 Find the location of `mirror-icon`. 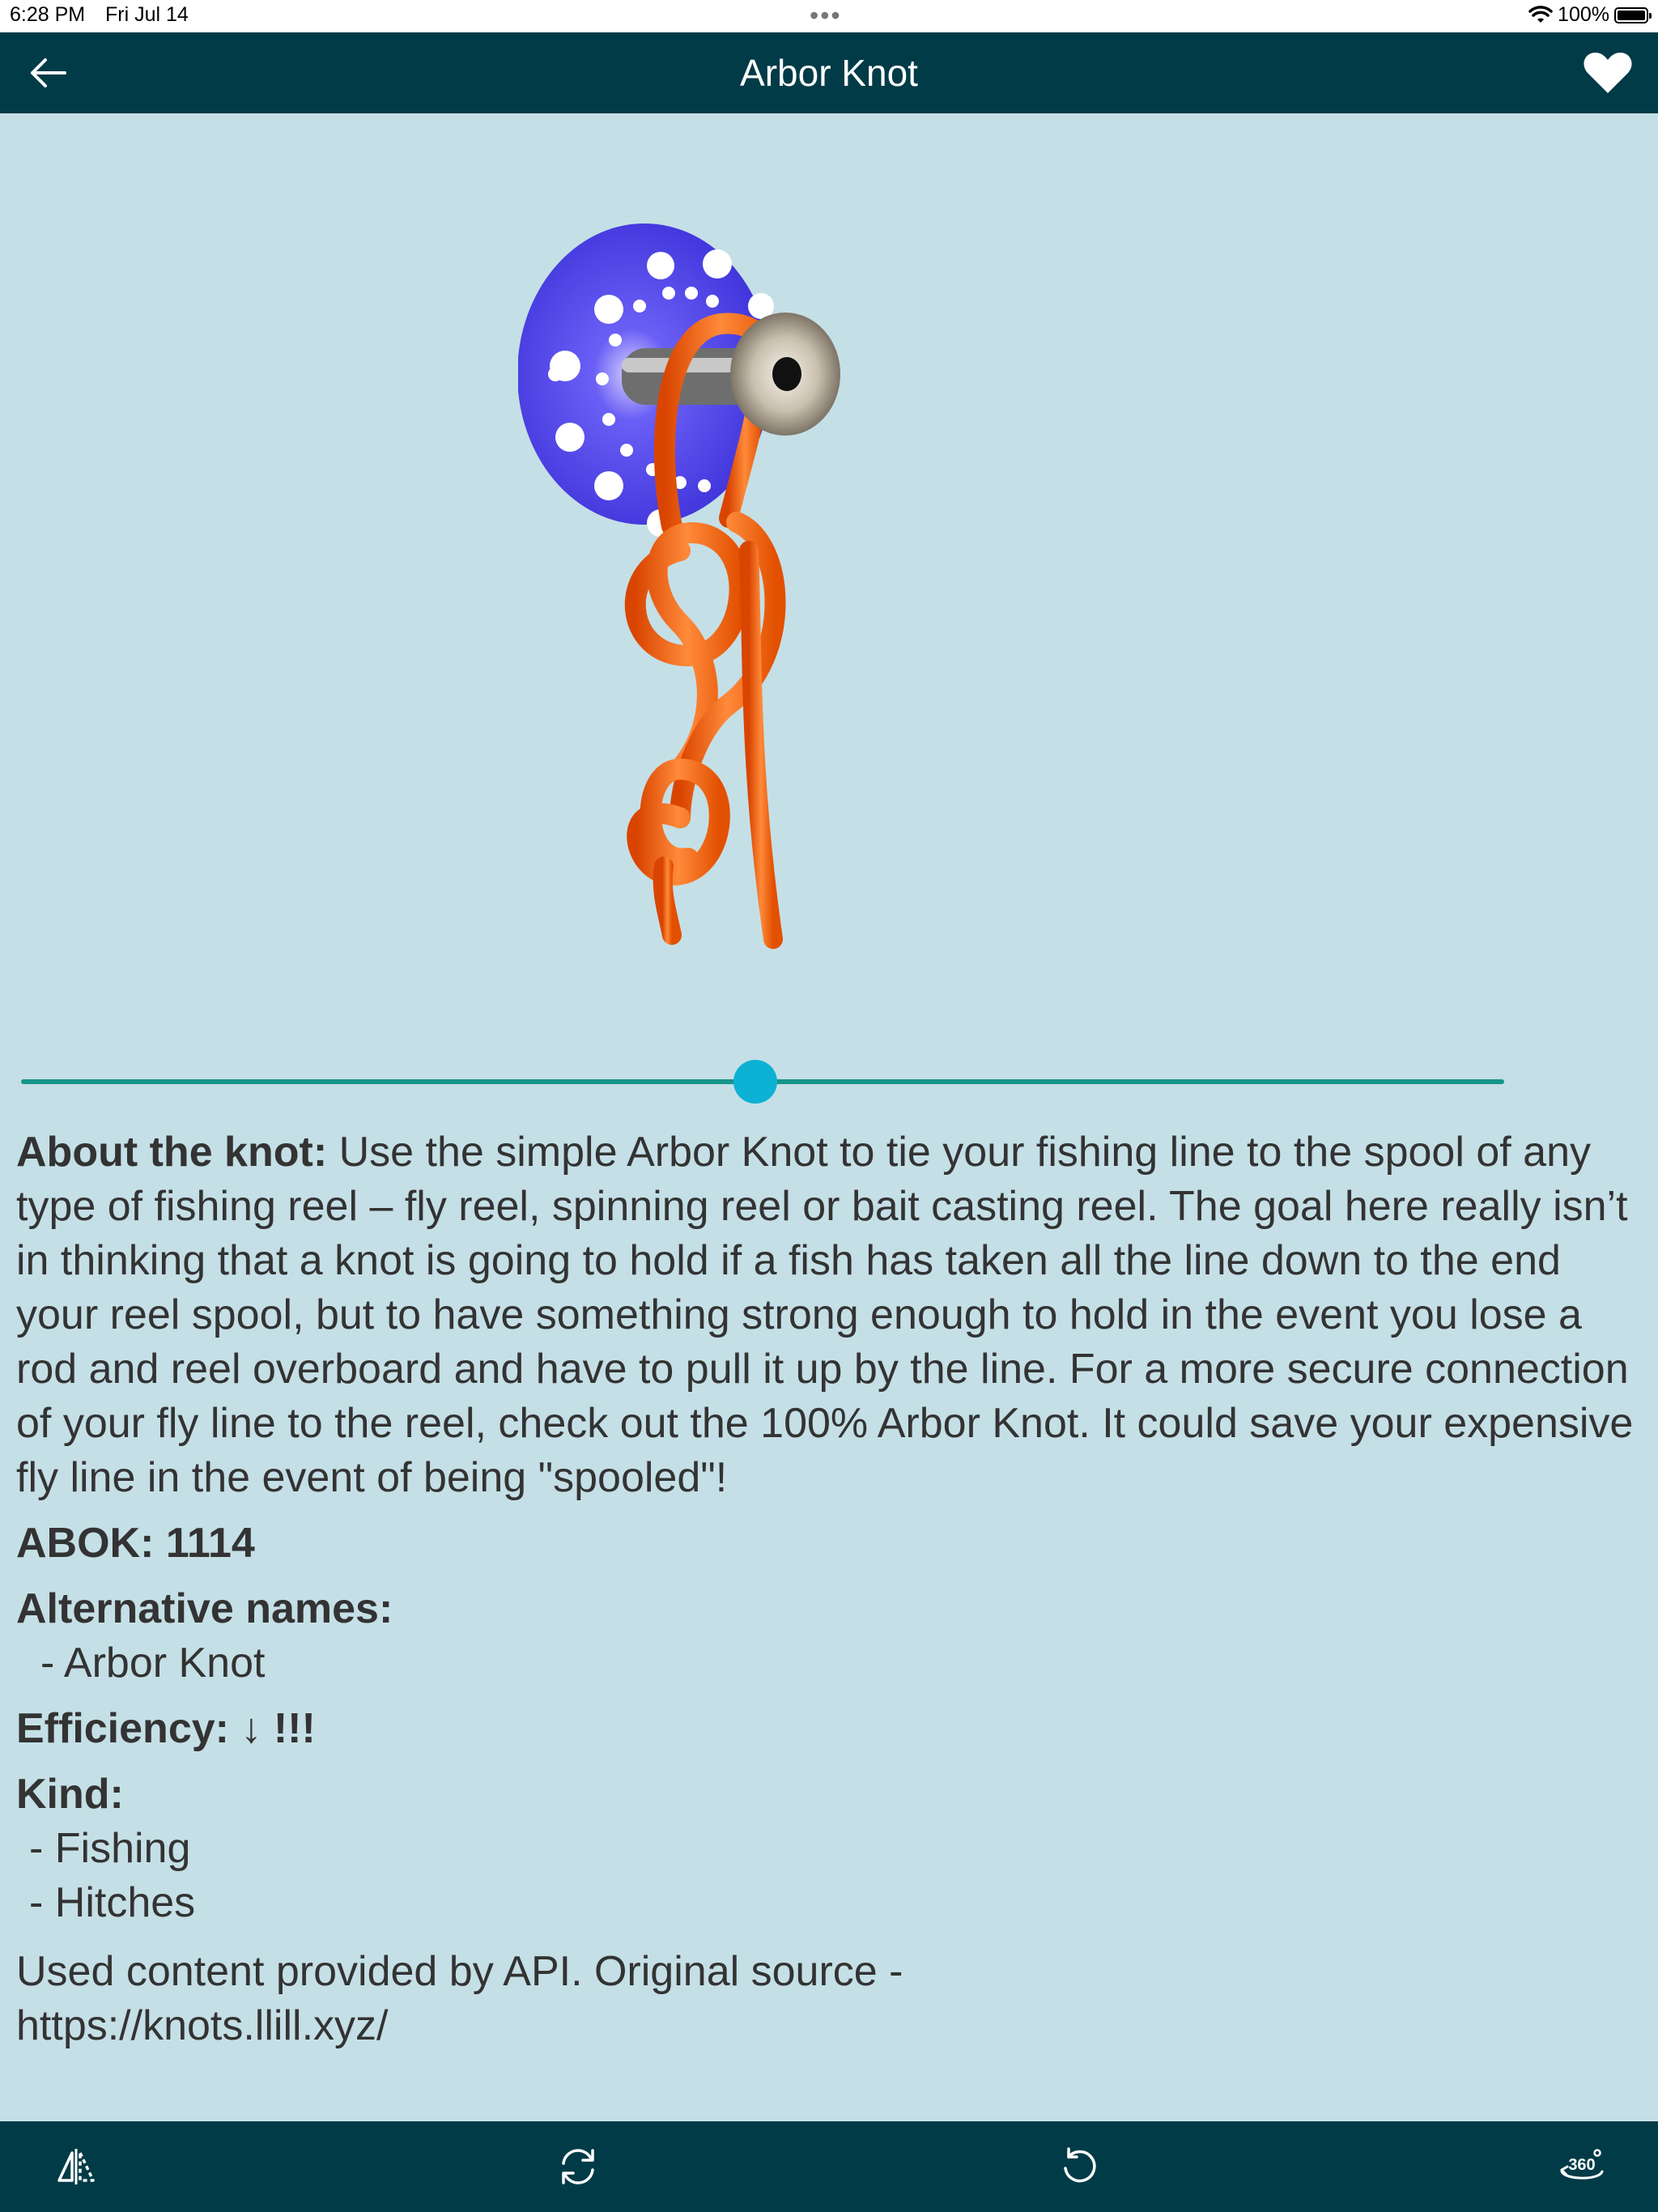

mirror-icon is located at coordinates (76, 2166).